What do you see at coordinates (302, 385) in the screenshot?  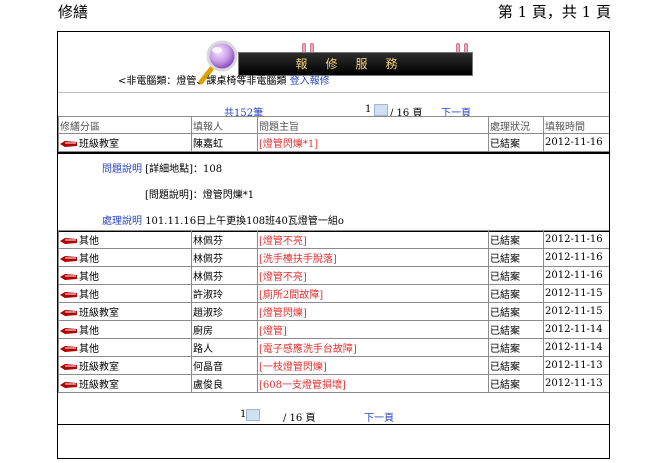 I see `subject-link: [608一支燈管損壞]` at bounding box center [302, 385].